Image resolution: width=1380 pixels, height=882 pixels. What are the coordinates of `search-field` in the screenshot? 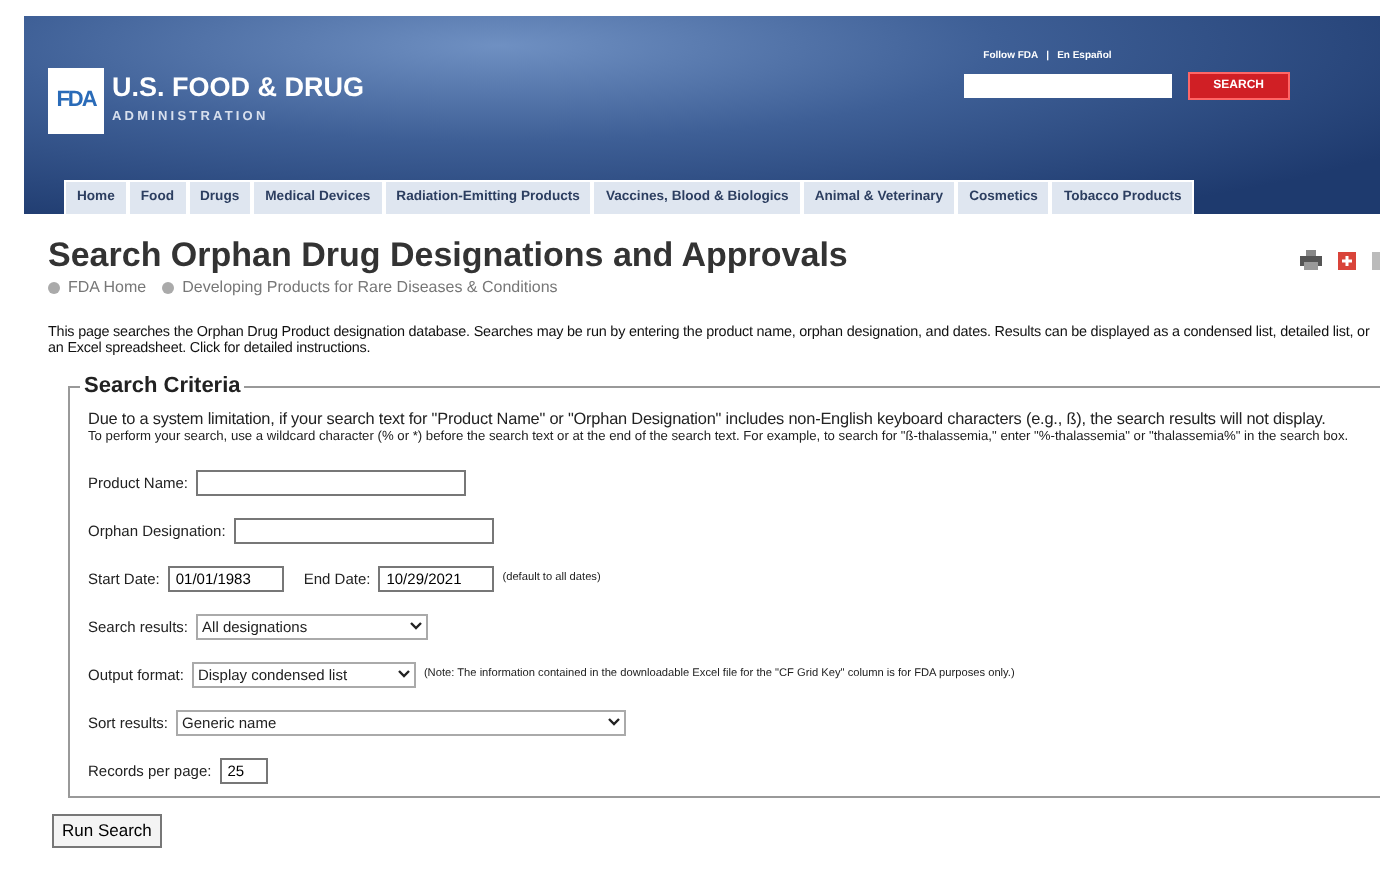 It's located at (1067, 85).